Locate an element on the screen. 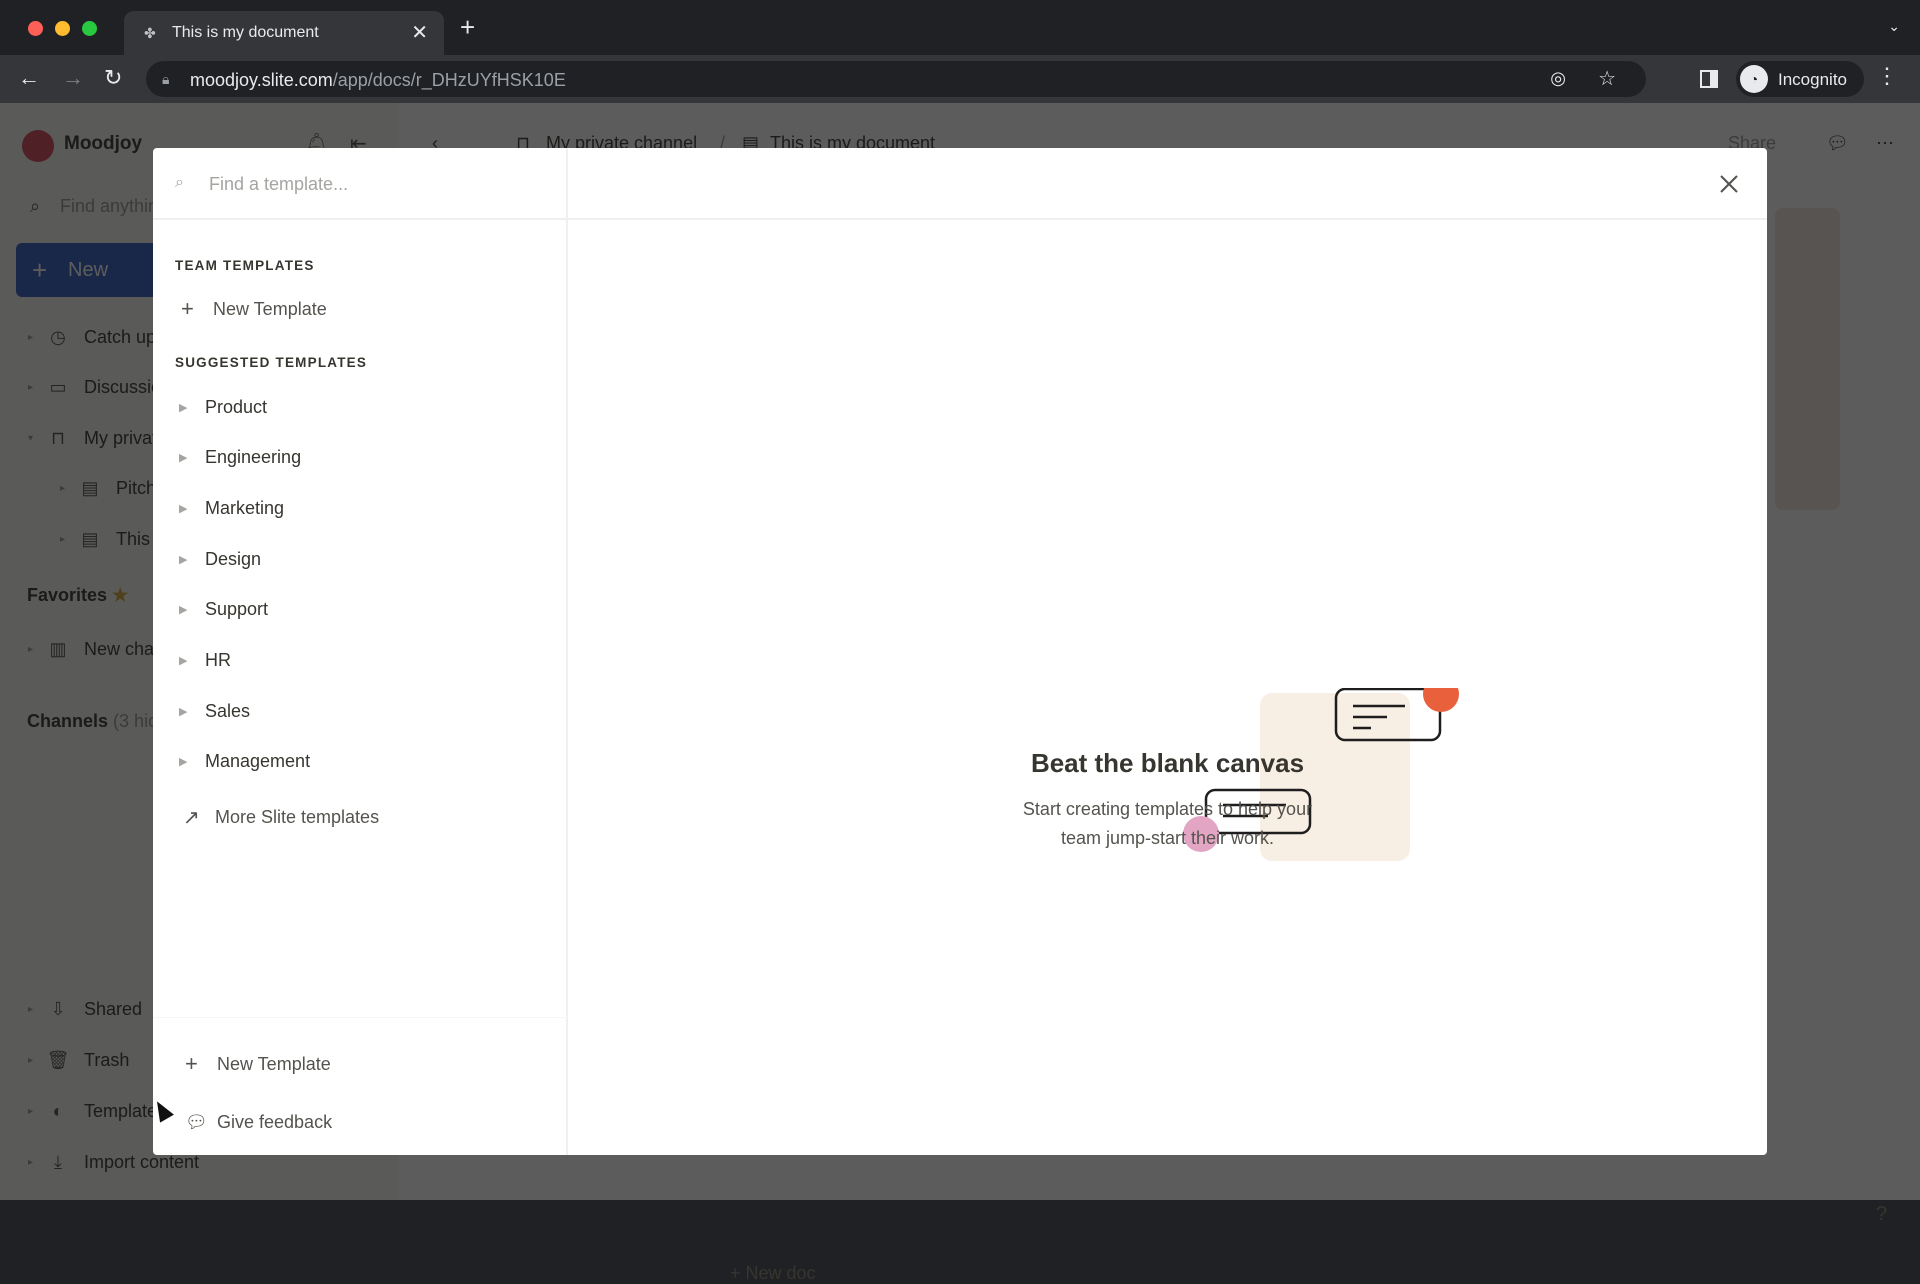 The width and height of the screenshot is (1920, 1284). category-design: ▶ Design is located at coordinates (218, 559).